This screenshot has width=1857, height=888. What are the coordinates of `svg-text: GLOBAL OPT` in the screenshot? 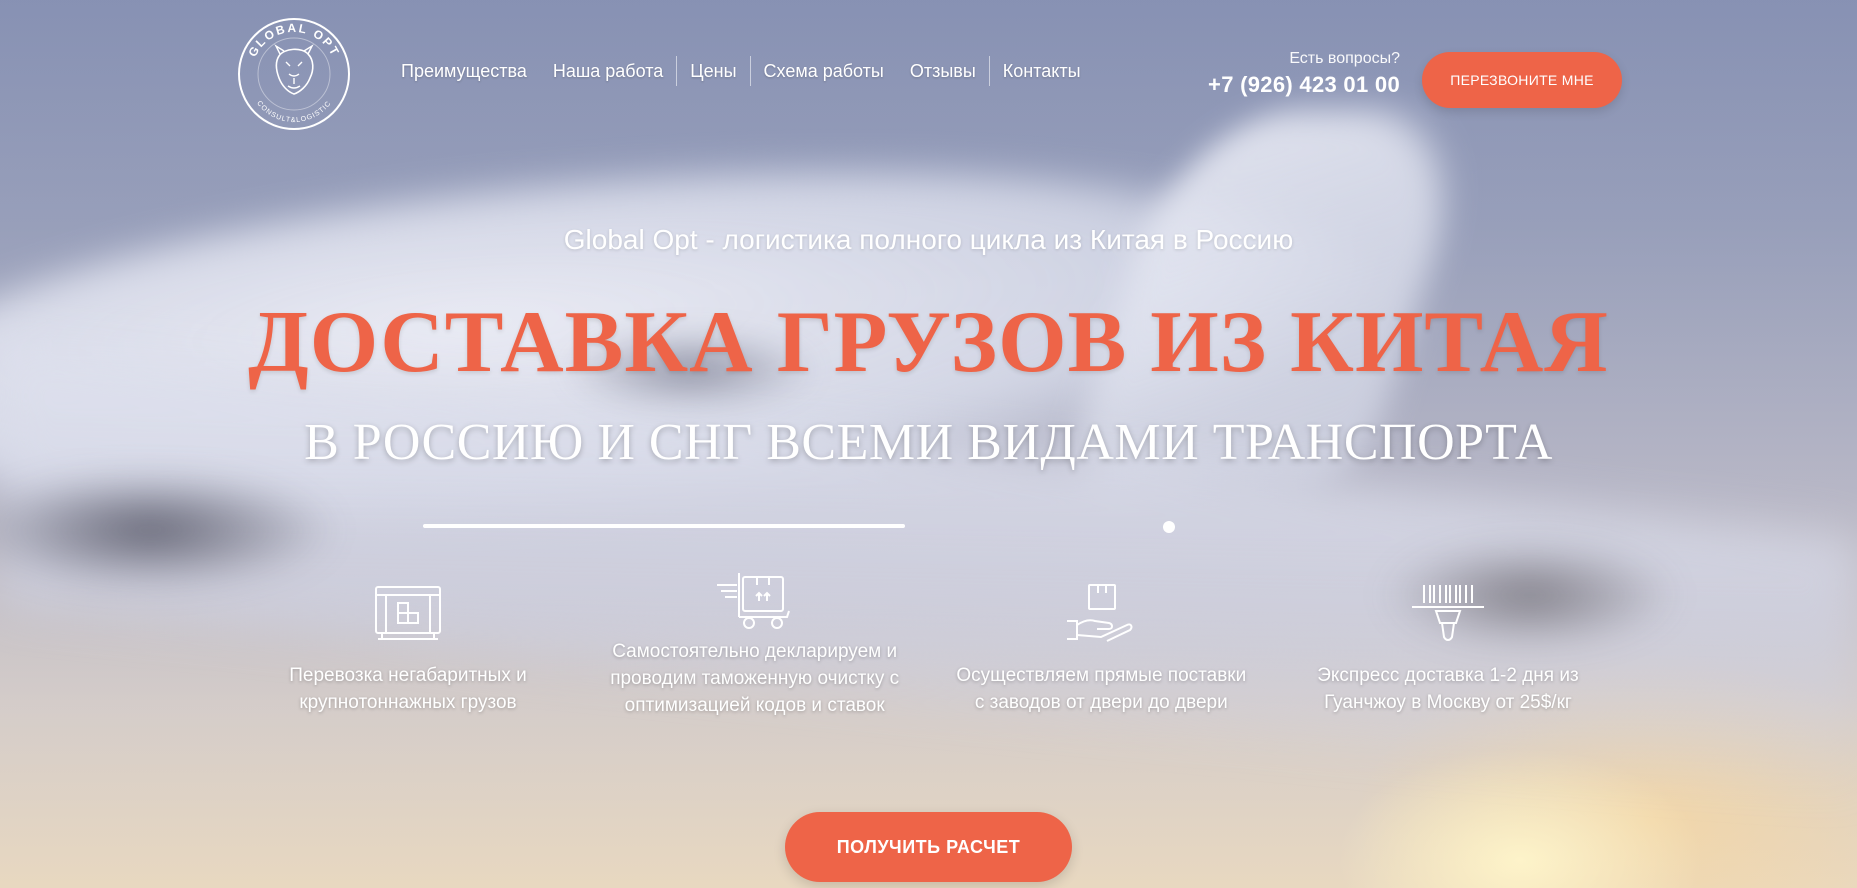 It's located at (293, 40).